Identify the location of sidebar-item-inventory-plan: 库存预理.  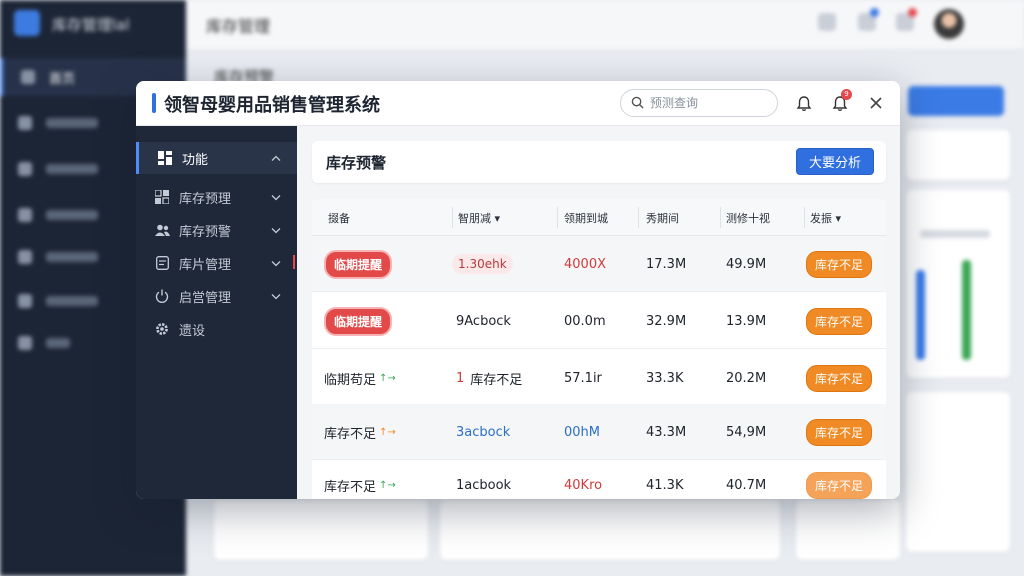
(216, 197).